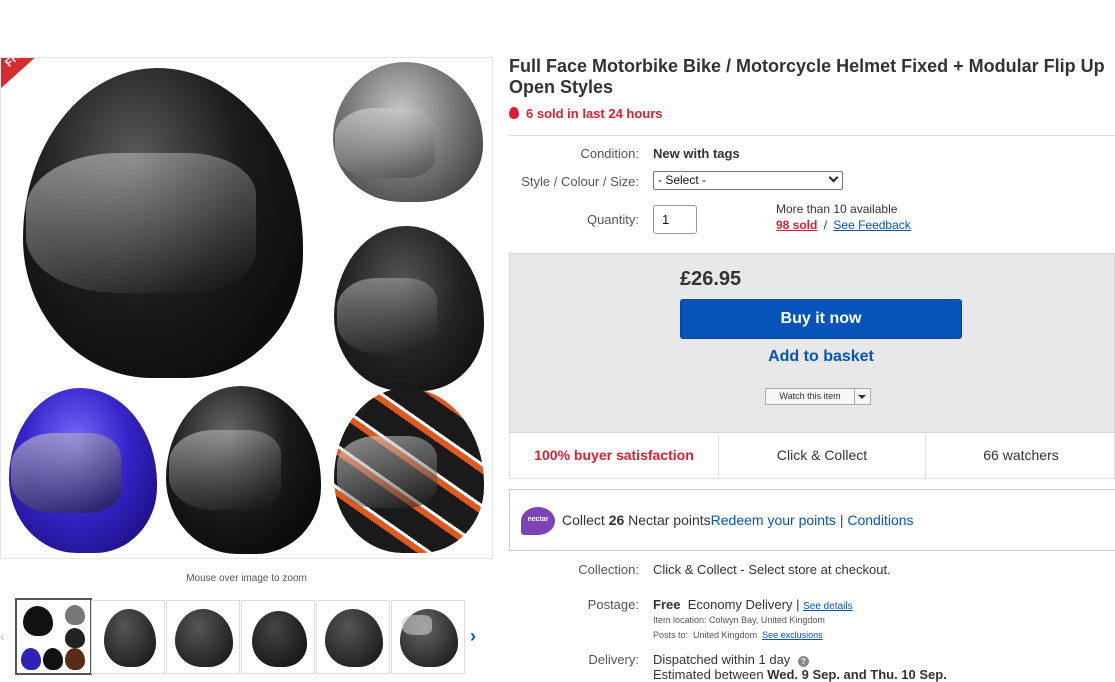 This screenshot has height=682, width=1115. What do you see at coordinates (669, 520) in the screenshot?
I see `nectar-collect-suffix: Nectar points` at bounding box center [669, 520].